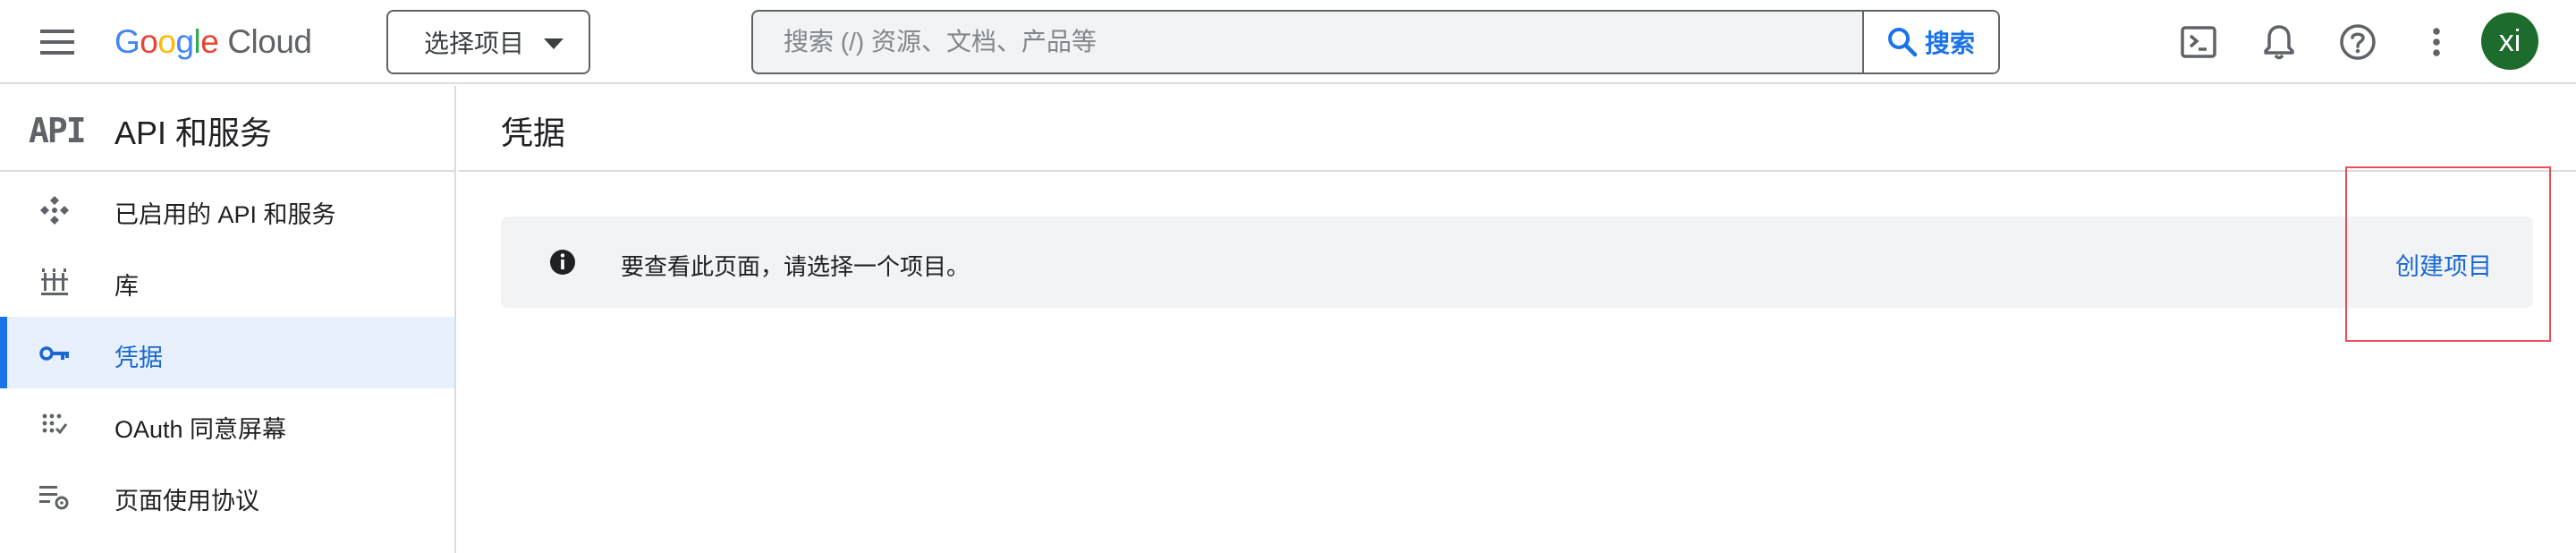  I want to click on more-options-button, so click(2436, 42).